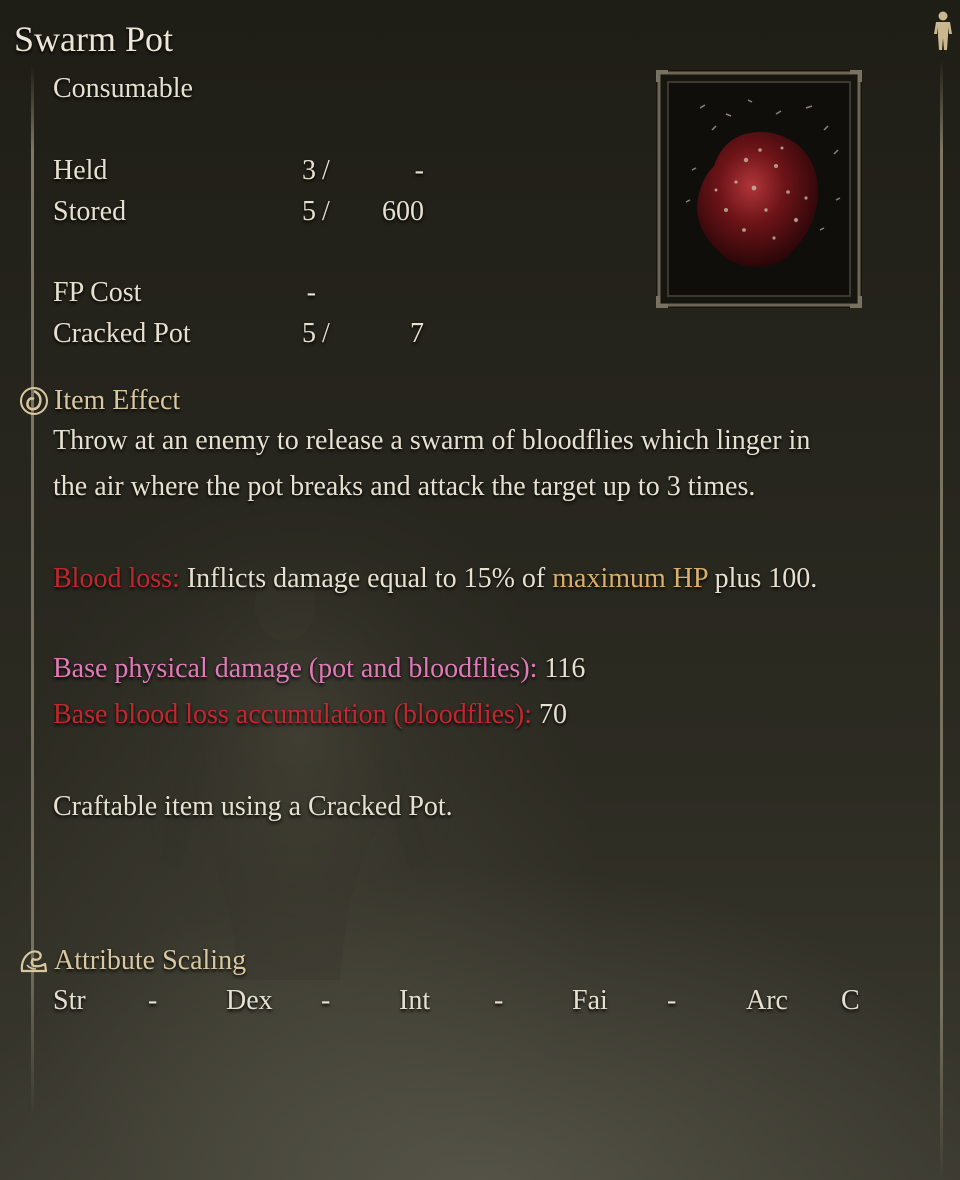 The image size is (960, 1180). What do you see at coordinates (300, 770) in the screenshot?
I see `background-character-silhouette` at bounding box center [300, 770].